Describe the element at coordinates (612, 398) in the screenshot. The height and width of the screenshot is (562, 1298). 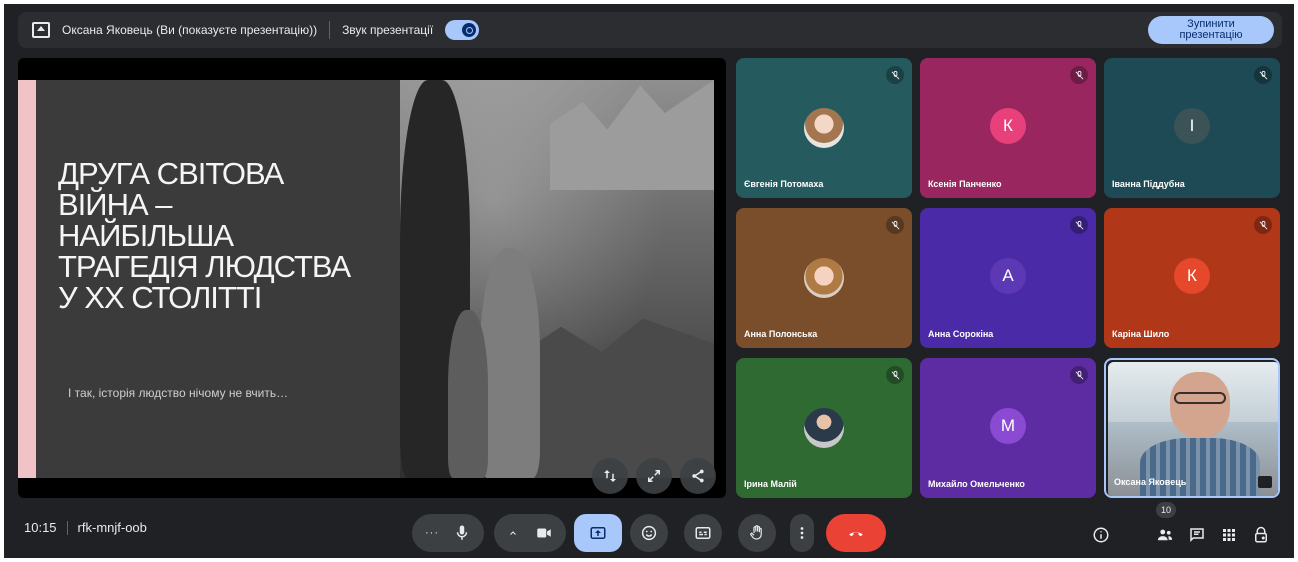
I see `rubble-pile` at that location.